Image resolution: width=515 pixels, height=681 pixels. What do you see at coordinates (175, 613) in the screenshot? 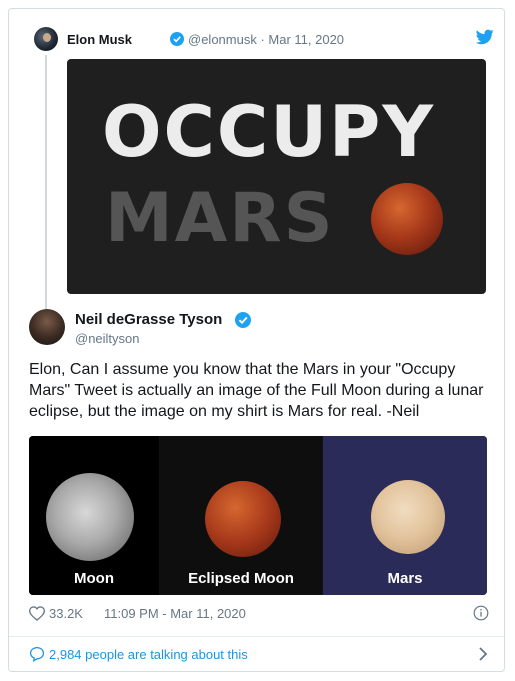
I see `tweet-timestamp: 11:09 PM - Mar 11, 2020` at bounding box center [175, 613].